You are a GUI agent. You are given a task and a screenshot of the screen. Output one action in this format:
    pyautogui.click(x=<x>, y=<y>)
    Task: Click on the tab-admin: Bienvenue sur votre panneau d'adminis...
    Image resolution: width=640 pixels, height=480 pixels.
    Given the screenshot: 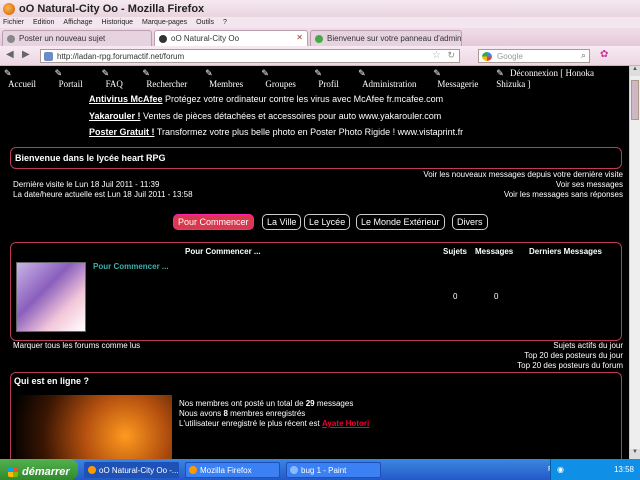 What is the action you would take?
    pyautogui.click(x=386, y=38)
    